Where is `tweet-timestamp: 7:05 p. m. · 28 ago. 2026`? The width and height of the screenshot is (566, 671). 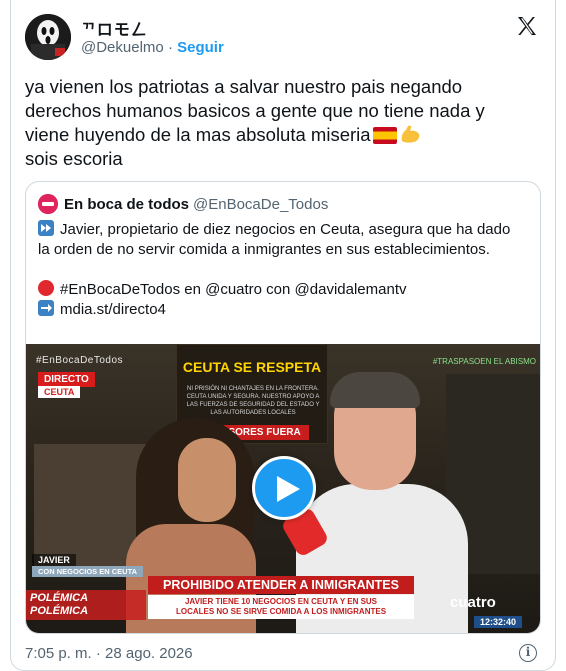
tweet-timestamp: 7:05 p. m. · 28 ago. 2026 is located at coordinates (109, 653).